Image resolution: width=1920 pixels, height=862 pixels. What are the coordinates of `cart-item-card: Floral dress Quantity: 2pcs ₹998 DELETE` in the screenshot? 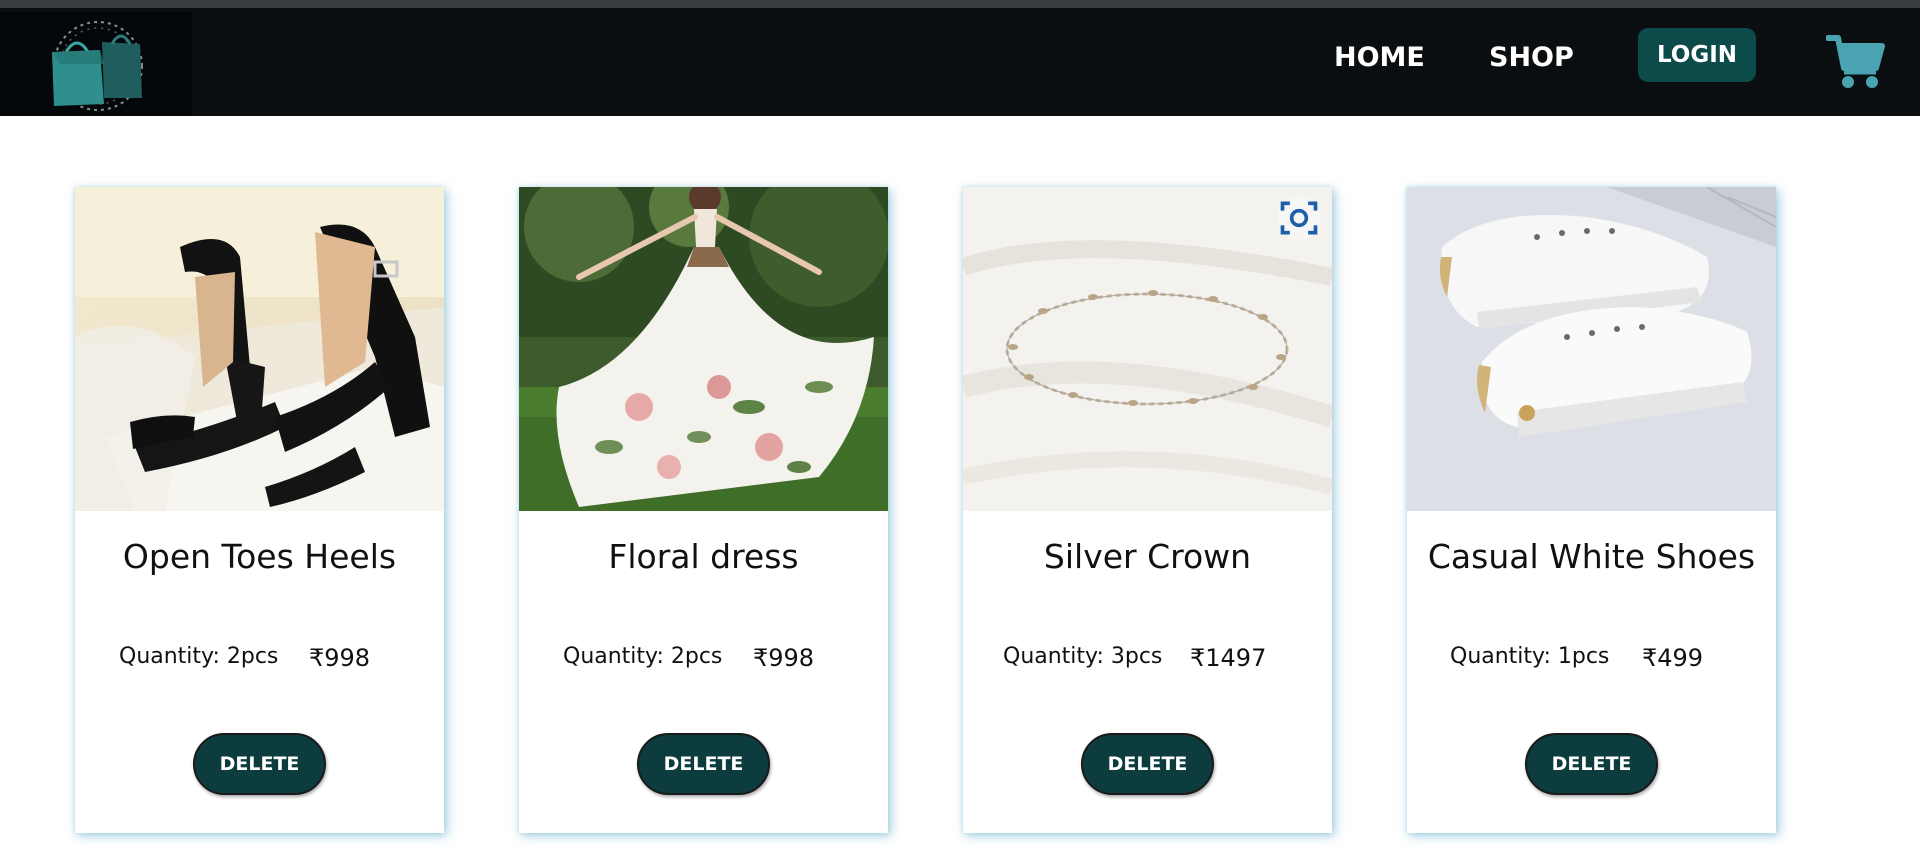 It's located at (703, 510).